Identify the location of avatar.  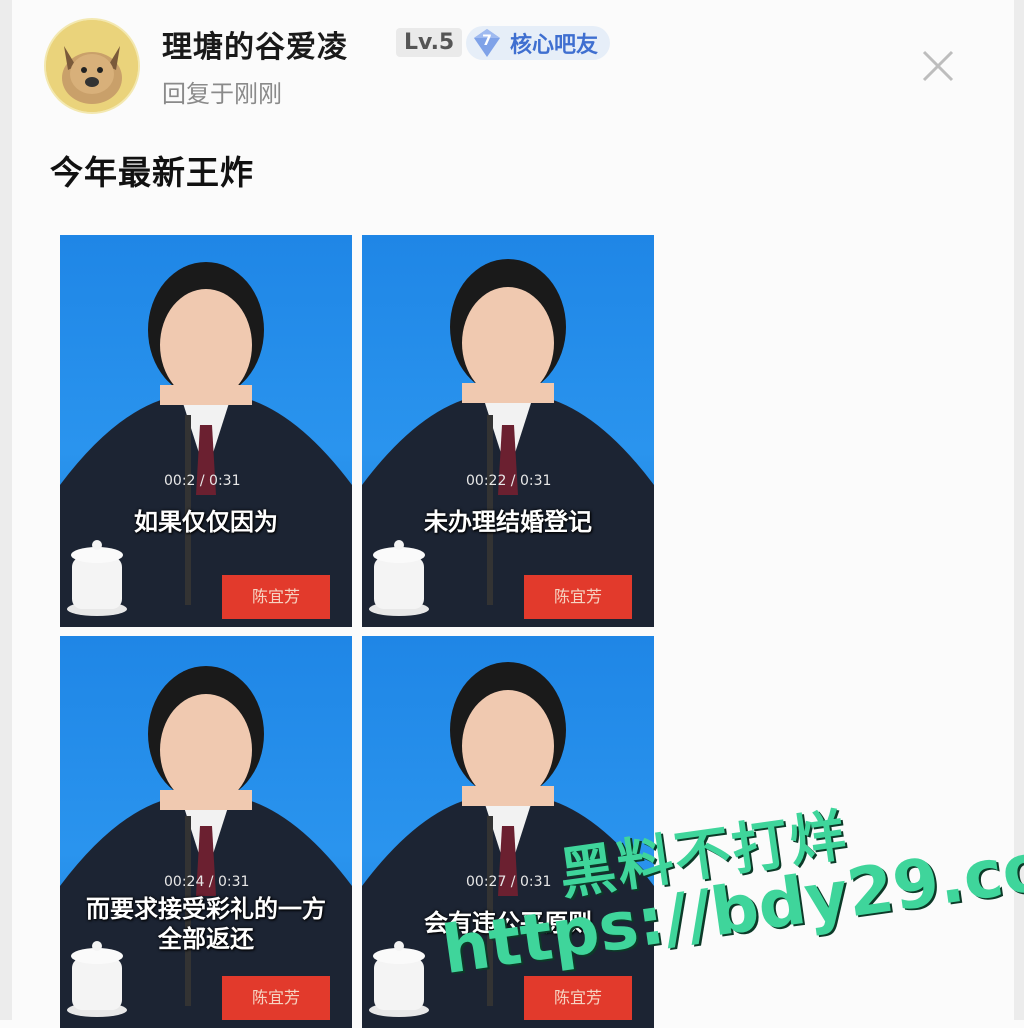
(92, 66).